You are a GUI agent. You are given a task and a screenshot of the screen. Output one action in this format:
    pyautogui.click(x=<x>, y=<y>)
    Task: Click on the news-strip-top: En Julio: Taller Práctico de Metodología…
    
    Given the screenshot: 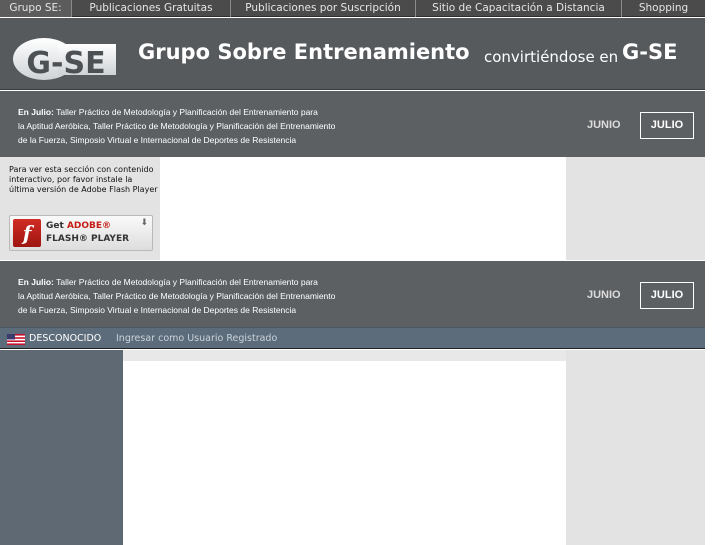 What is the action you would take?
    pyautogui.click(x=352, y=124)
    